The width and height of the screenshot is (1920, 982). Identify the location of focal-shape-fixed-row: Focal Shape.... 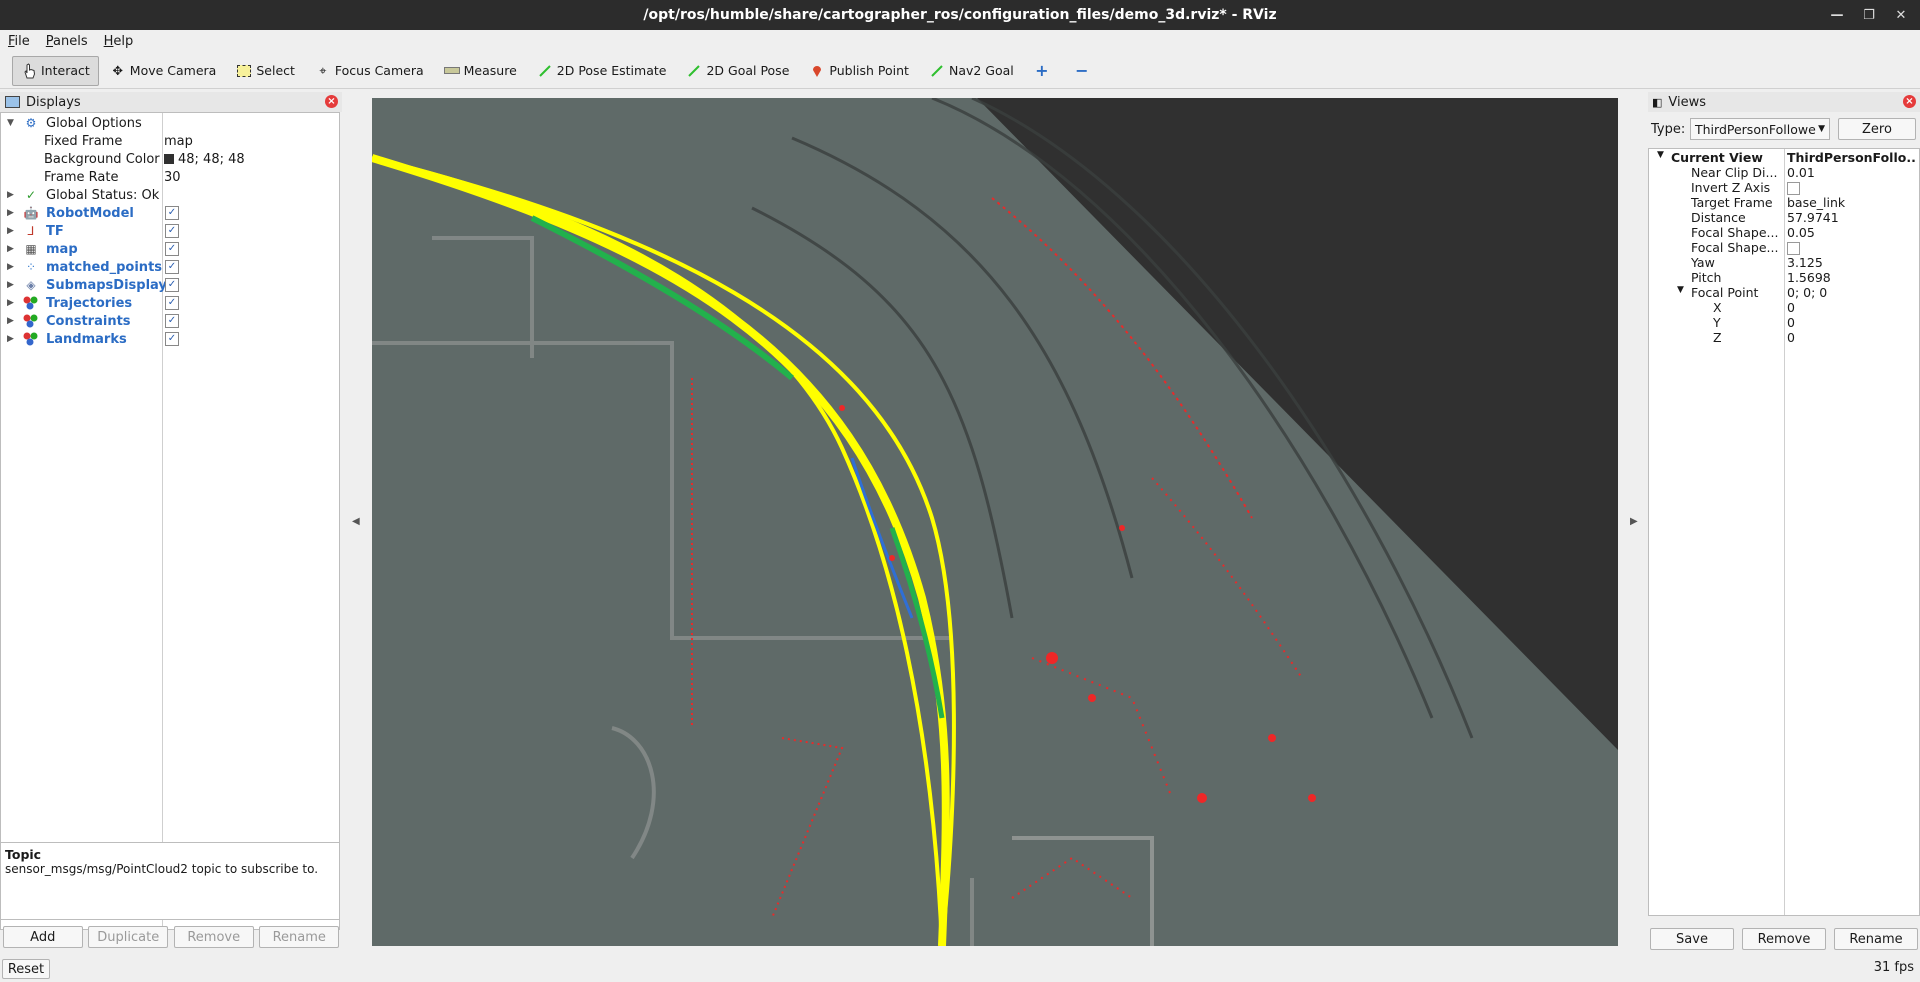
(1784, 247).